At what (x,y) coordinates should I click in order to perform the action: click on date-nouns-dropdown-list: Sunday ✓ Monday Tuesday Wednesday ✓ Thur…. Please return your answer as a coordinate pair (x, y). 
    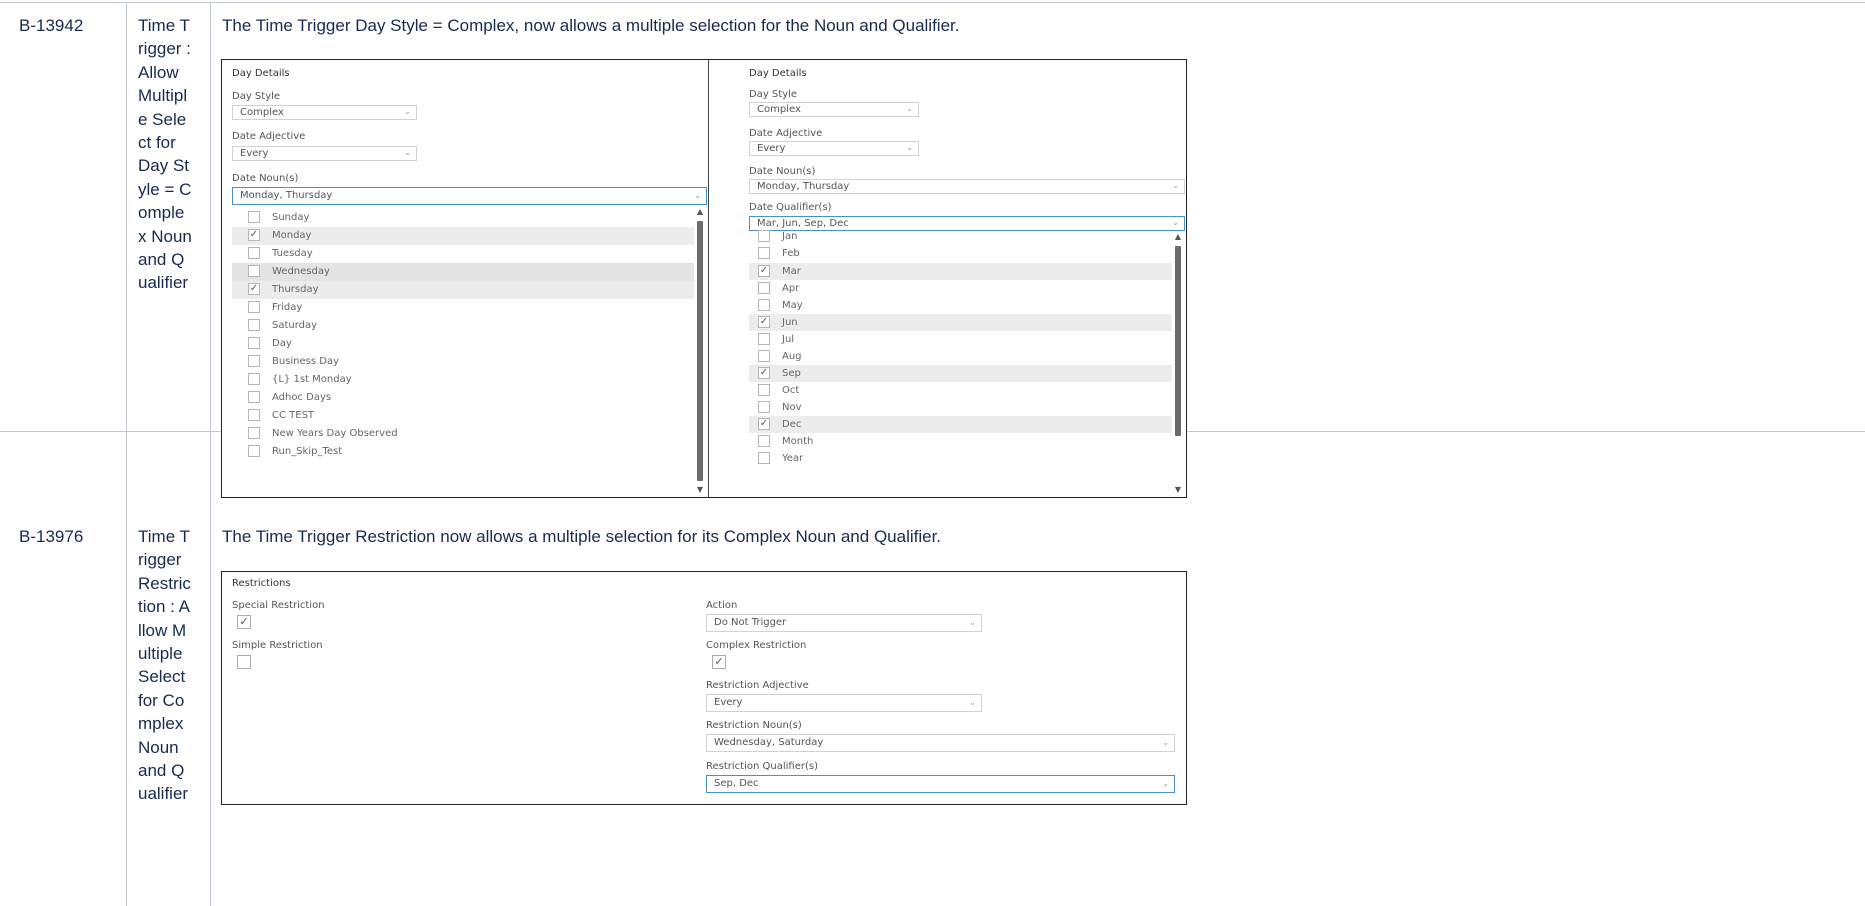
    Looking at the image, I should click on (469, 352).